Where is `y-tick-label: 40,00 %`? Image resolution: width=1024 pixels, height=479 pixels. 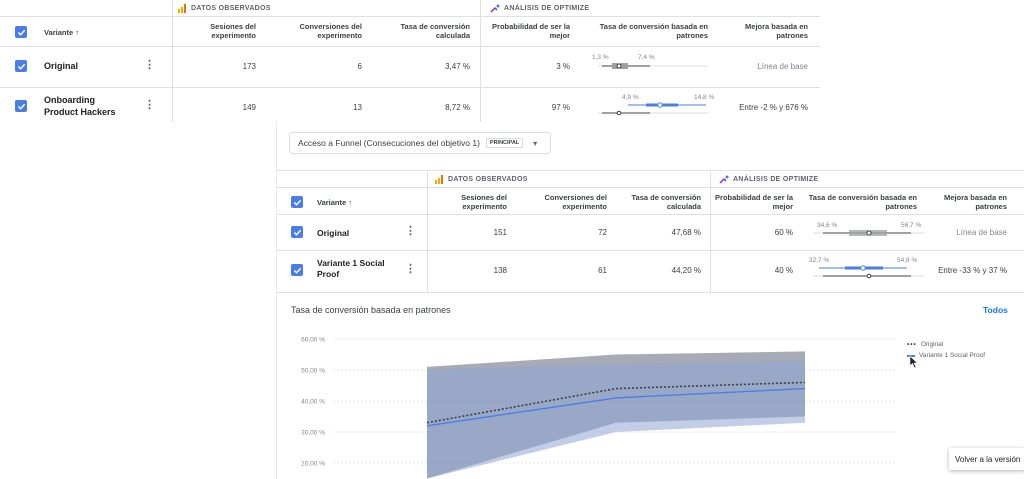 y-tick-label: 40,00 % is located at coordinates (313, 402).